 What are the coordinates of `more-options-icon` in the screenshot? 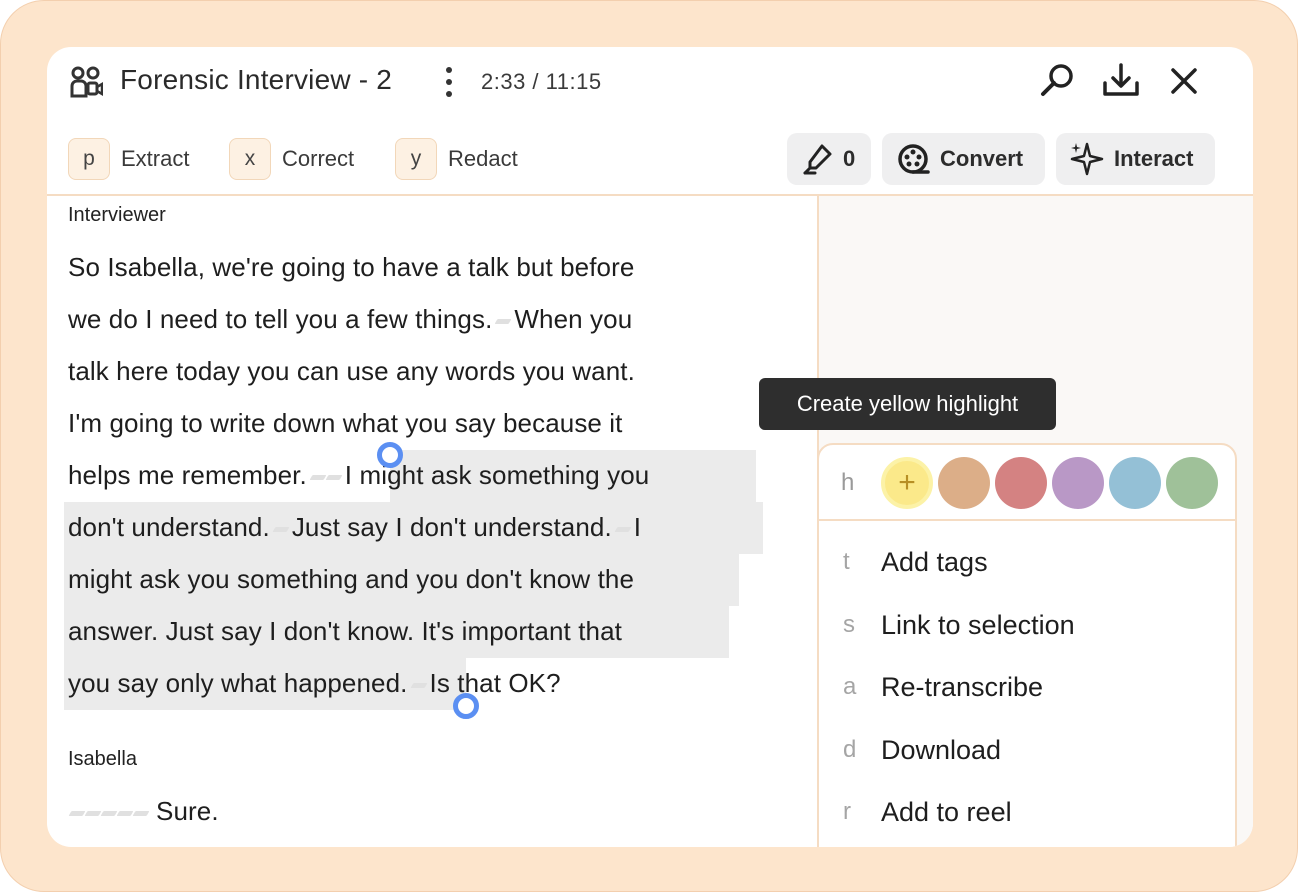 It's located at (449, 82).